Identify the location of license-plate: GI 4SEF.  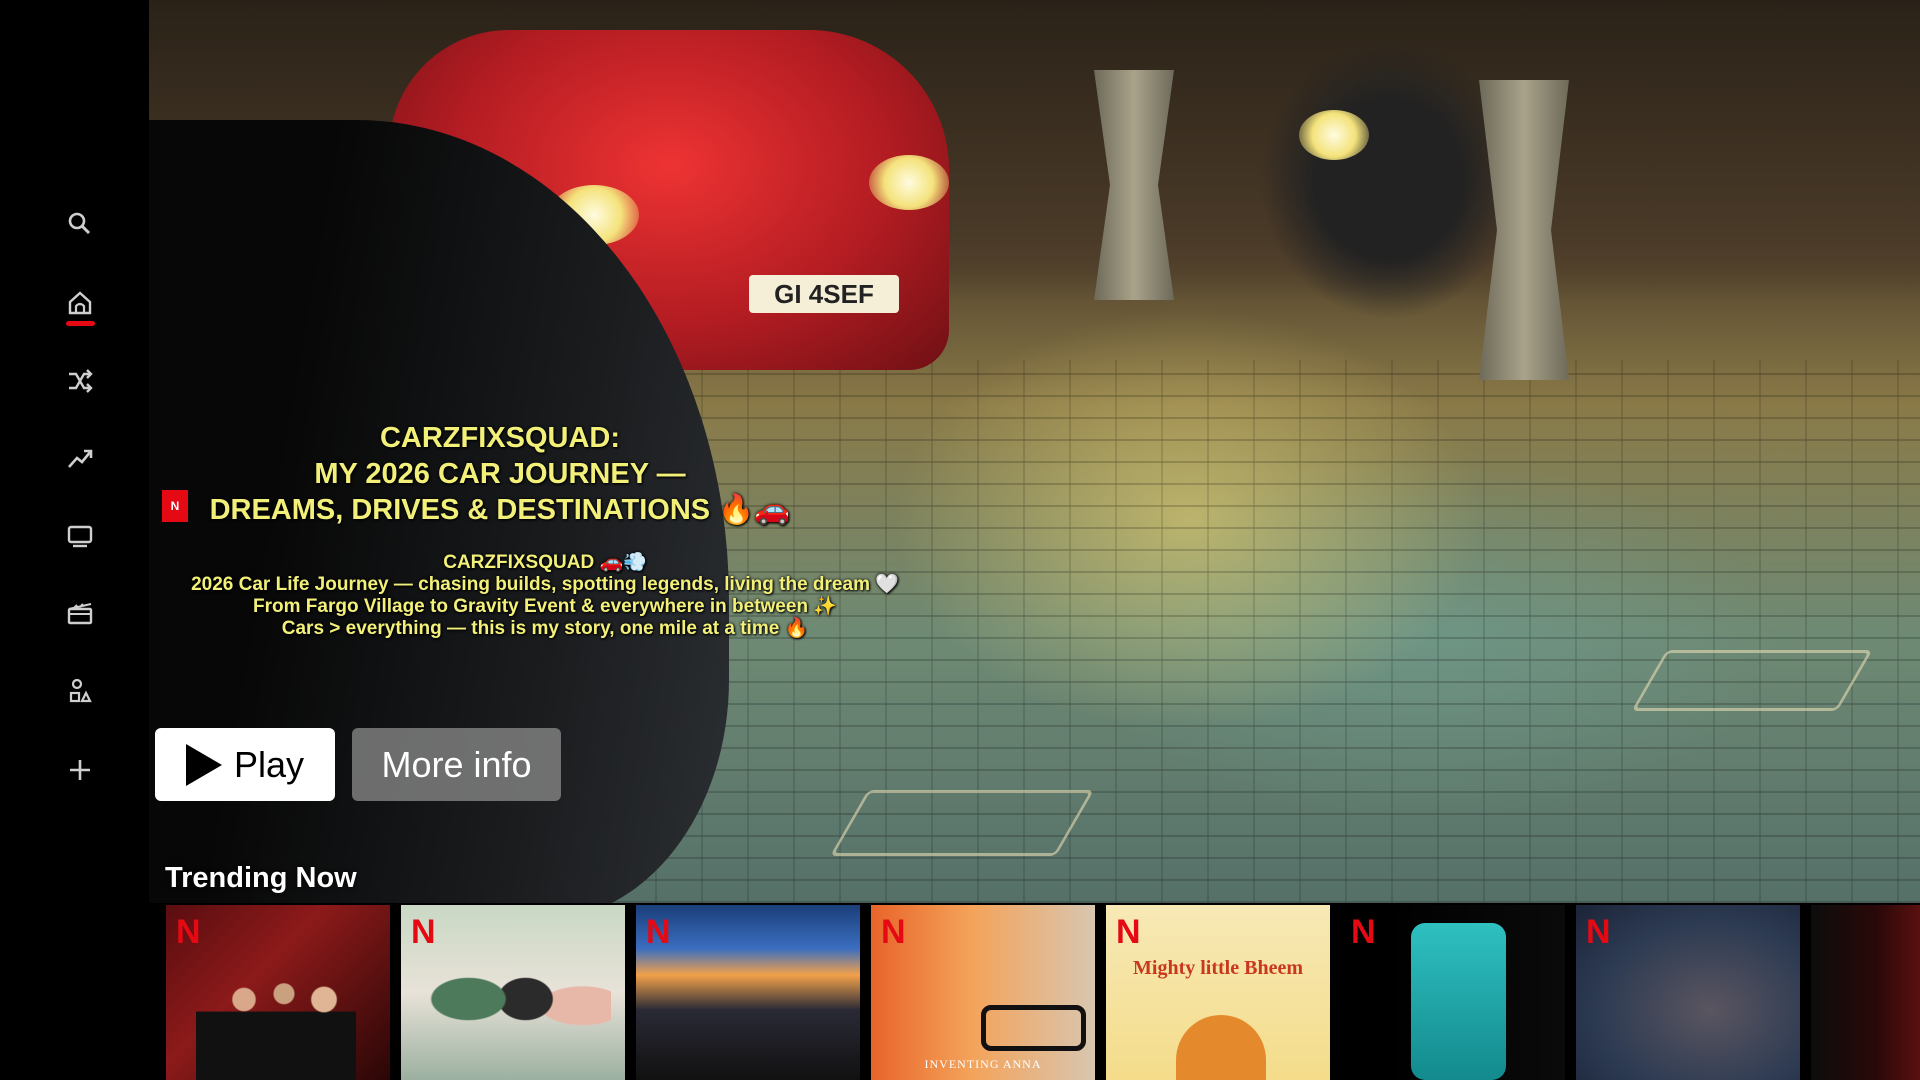
(824, 294).